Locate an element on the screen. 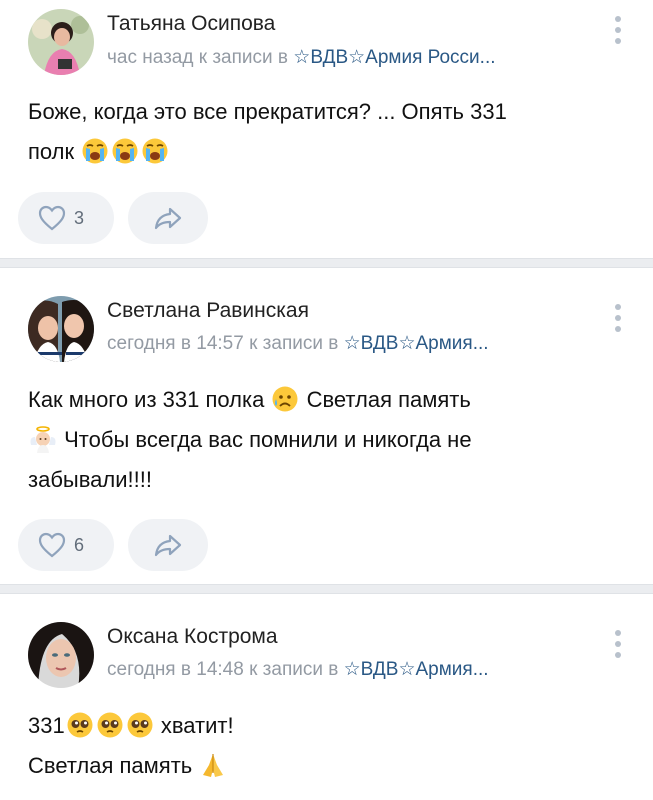 This screenshot has height=800, width=653. author-name: Оксана Кострома is located at coordinates (192, 637).